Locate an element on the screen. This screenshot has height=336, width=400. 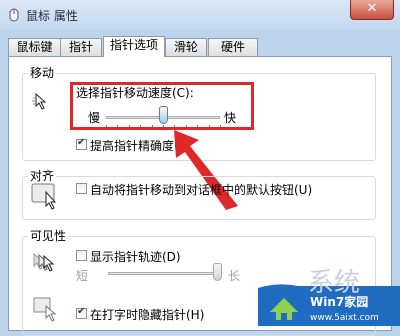
watermark-partial: 系统 is located at coordinates (334, 283).